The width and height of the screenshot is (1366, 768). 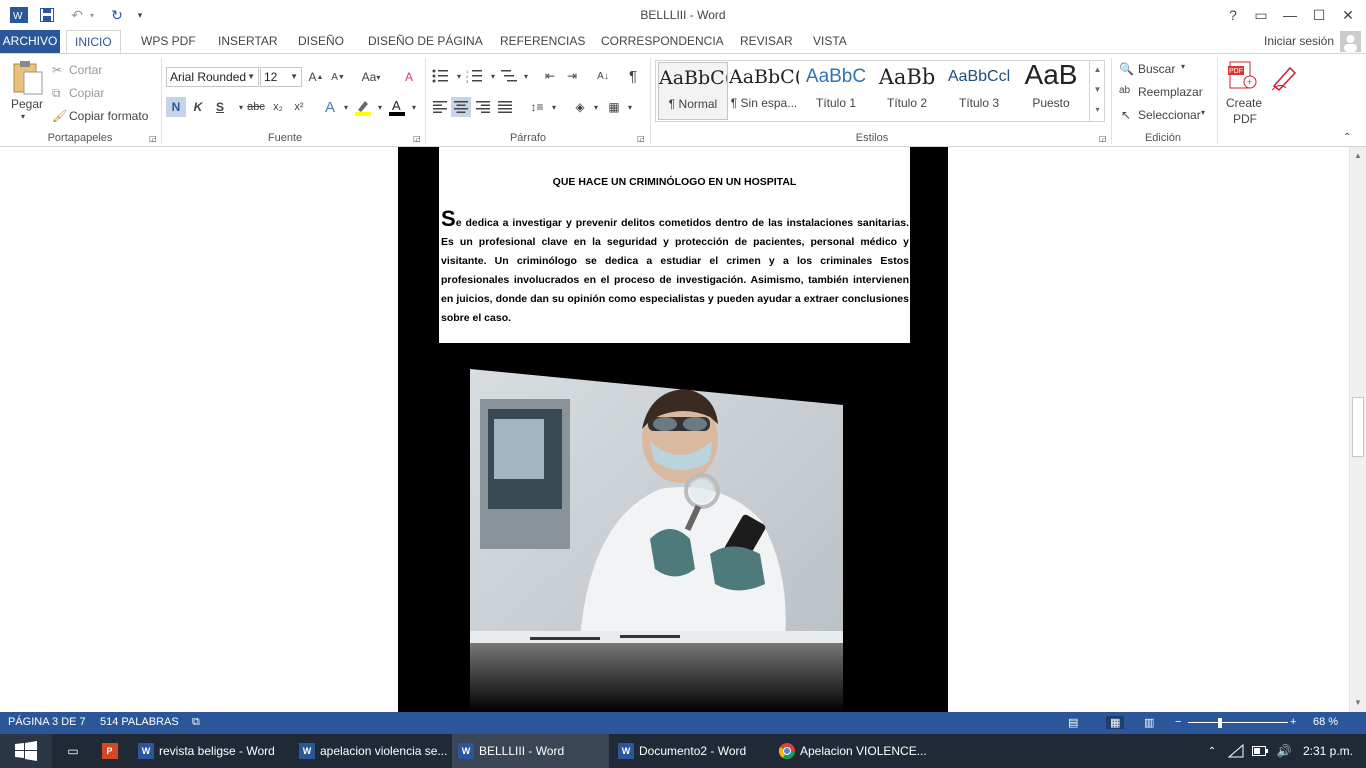 I want to click on font-size-combo: 12 ▼, so click(x=281, y=77).